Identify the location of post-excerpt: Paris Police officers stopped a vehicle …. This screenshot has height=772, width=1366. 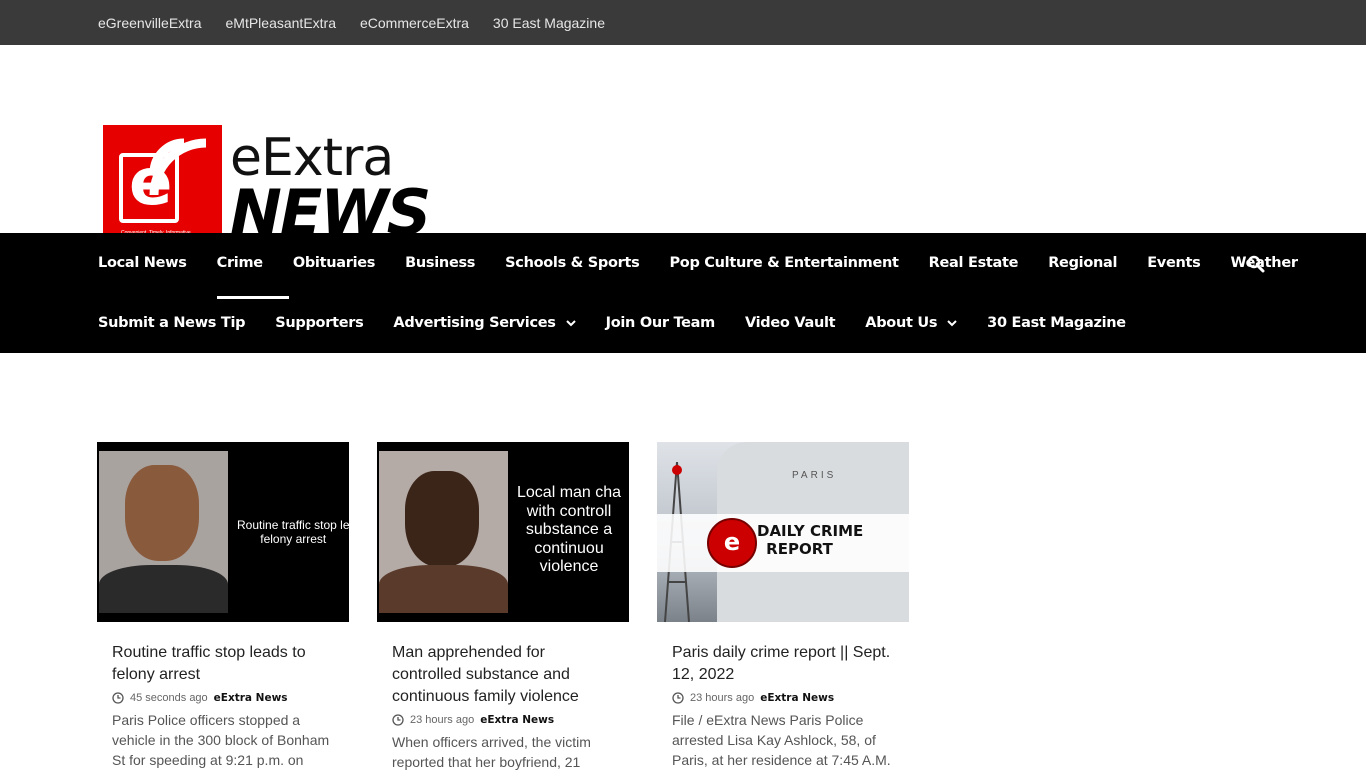
(221, 740).